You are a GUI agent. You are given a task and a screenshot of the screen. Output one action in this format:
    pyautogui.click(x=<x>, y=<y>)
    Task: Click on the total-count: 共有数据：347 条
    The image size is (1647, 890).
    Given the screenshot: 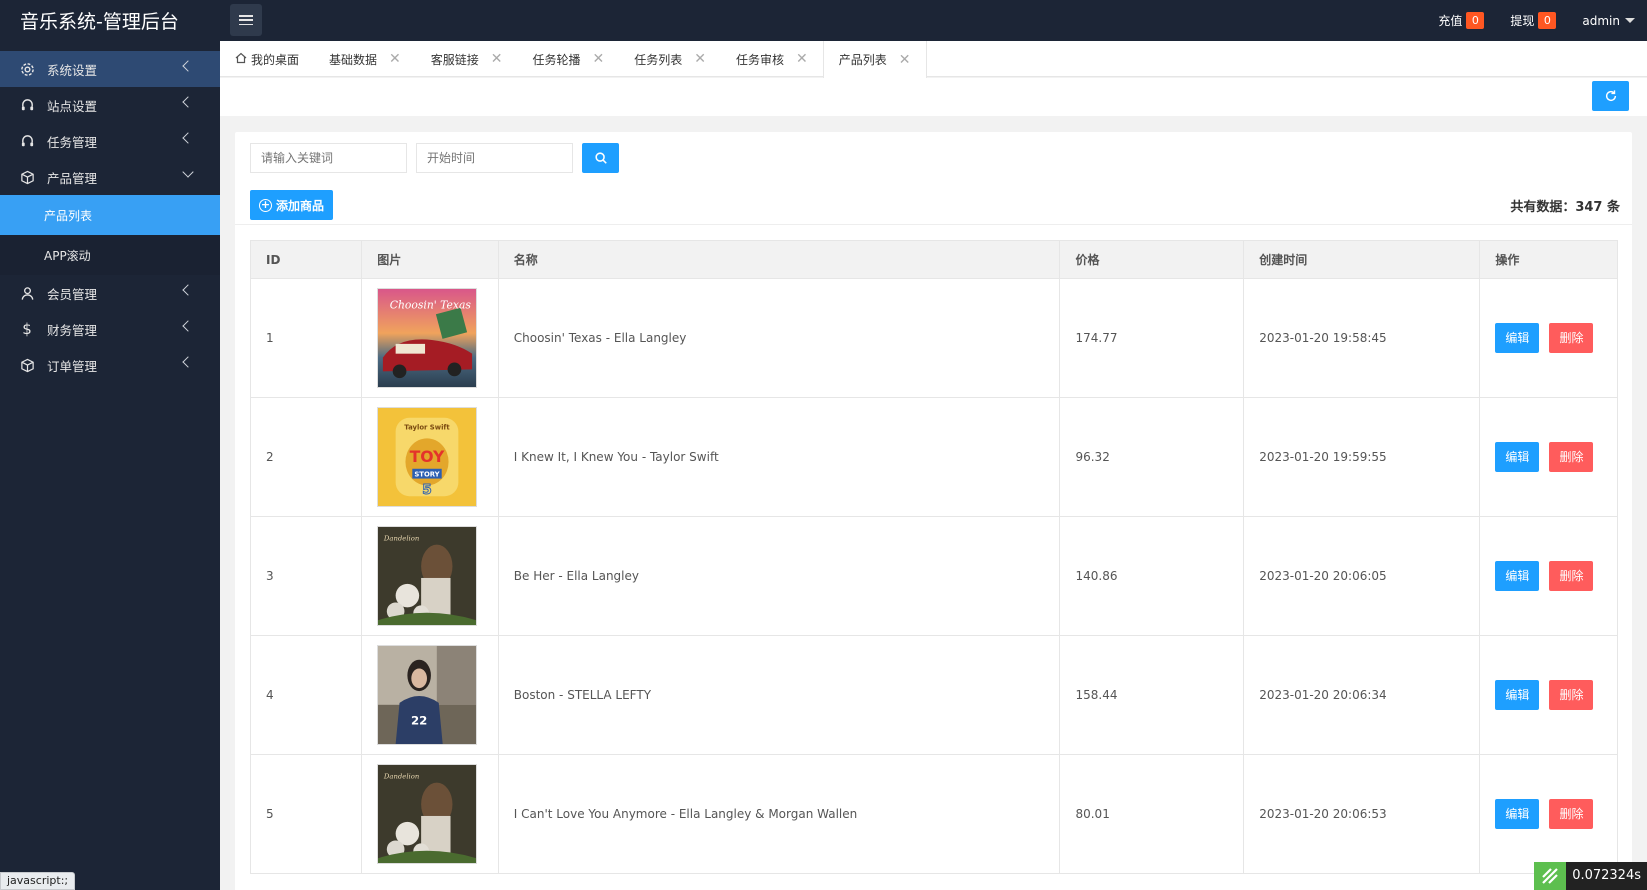 What is the action you would take?
    pyautogui.click(x=1565, y=207)
    